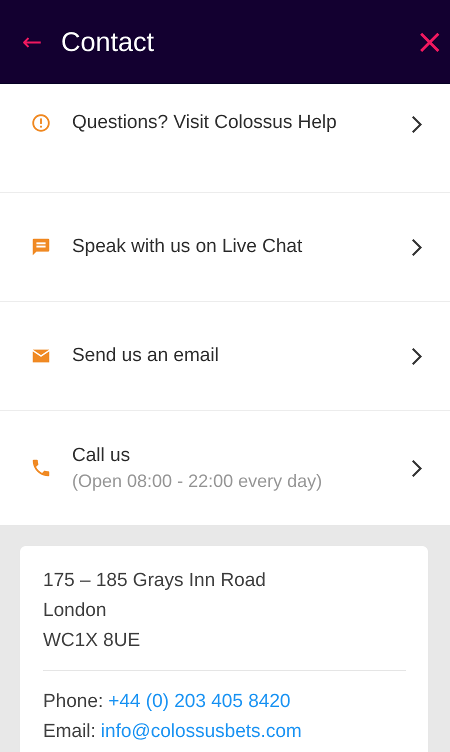 This screenshot has width=450, height=752. Describe the element at coordinates (198, 481) in the screenshot. I see `opening-hours: (Open 08:00 - 22:00 every day)` at that location.